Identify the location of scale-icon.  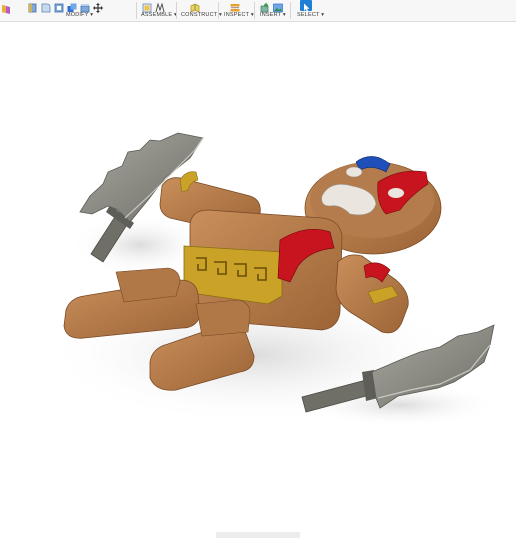
(85, 6).